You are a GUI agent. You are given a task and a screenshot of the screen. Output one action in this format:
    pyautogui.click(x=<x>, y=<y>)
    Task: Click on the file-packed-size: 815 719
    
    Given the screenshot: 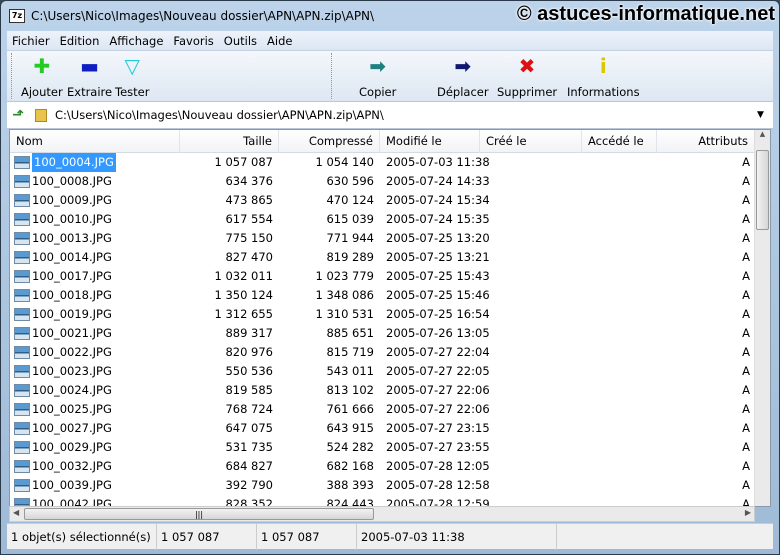 What is the action you would take?
    pyautogui.click(x=350, y=352)
    